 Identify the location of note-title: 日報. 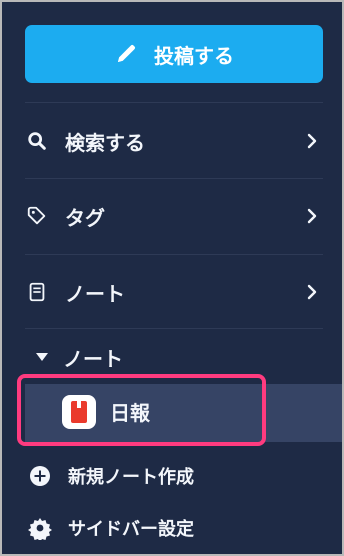
(130, 413).